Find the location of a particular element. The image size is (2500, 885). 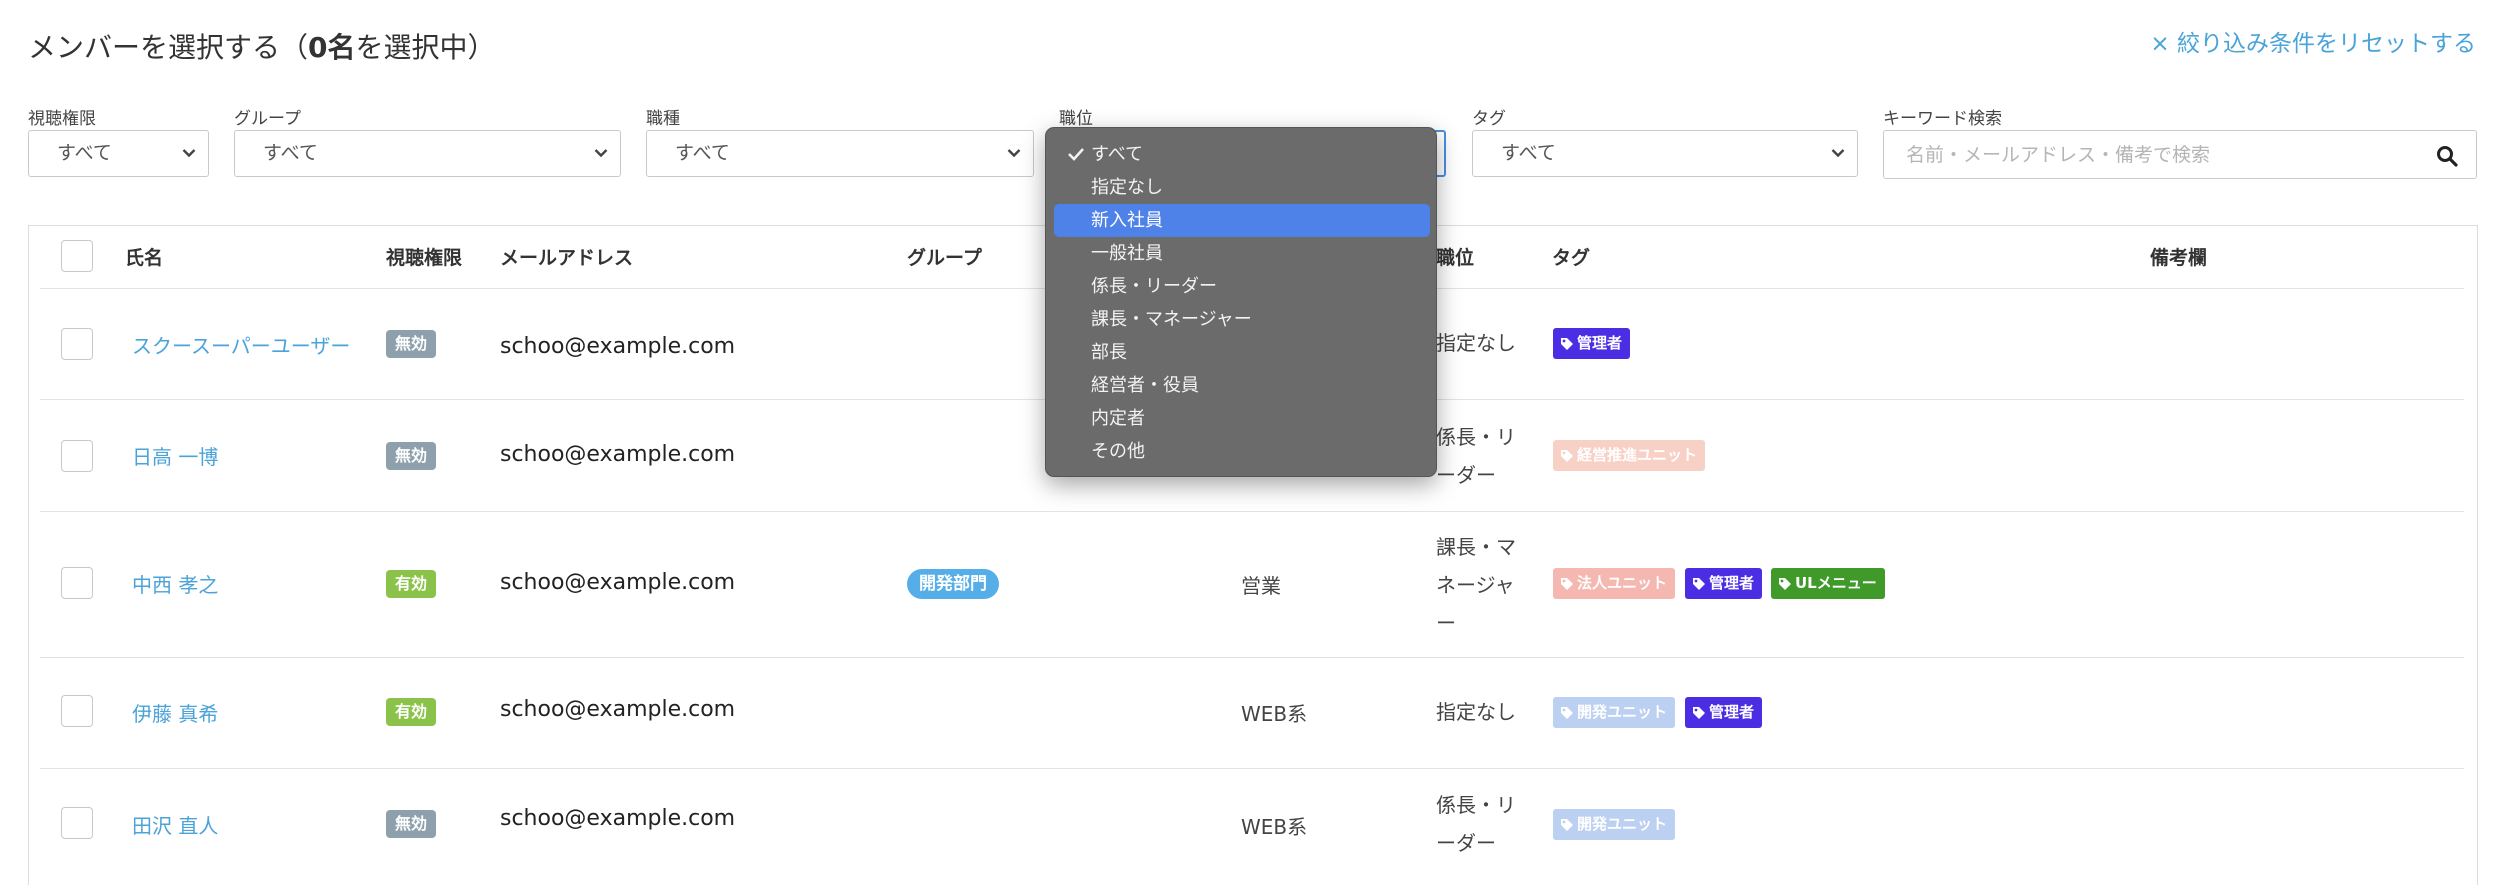

header-tag: タグ is located at coordinates (1571, 258).